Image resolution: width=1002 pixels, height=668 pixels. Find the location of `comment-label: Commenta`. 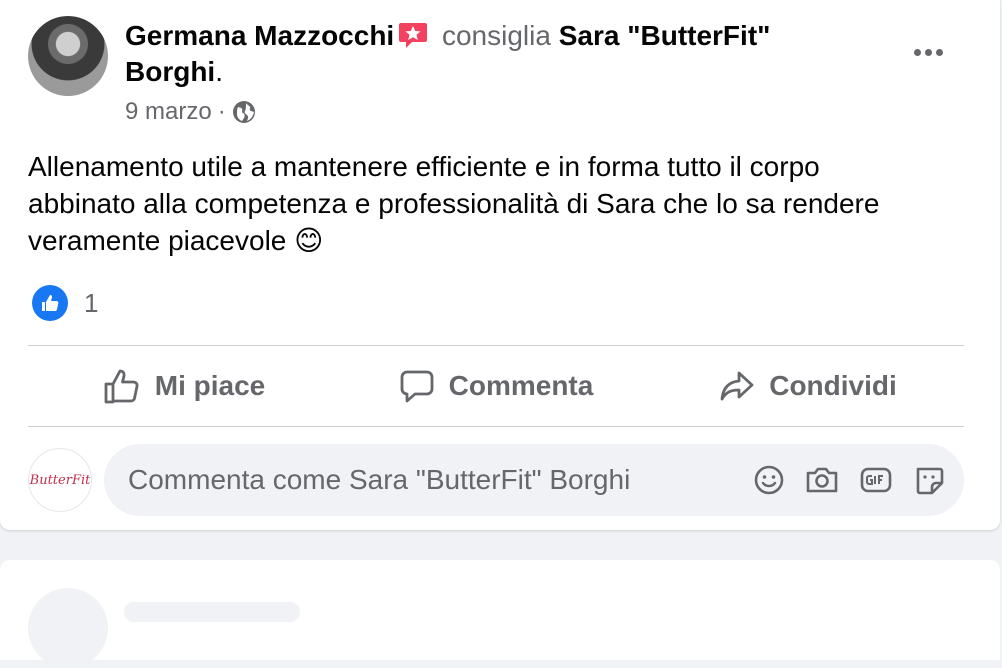

comment-label: Commenta is located at coordinates (521, 385).